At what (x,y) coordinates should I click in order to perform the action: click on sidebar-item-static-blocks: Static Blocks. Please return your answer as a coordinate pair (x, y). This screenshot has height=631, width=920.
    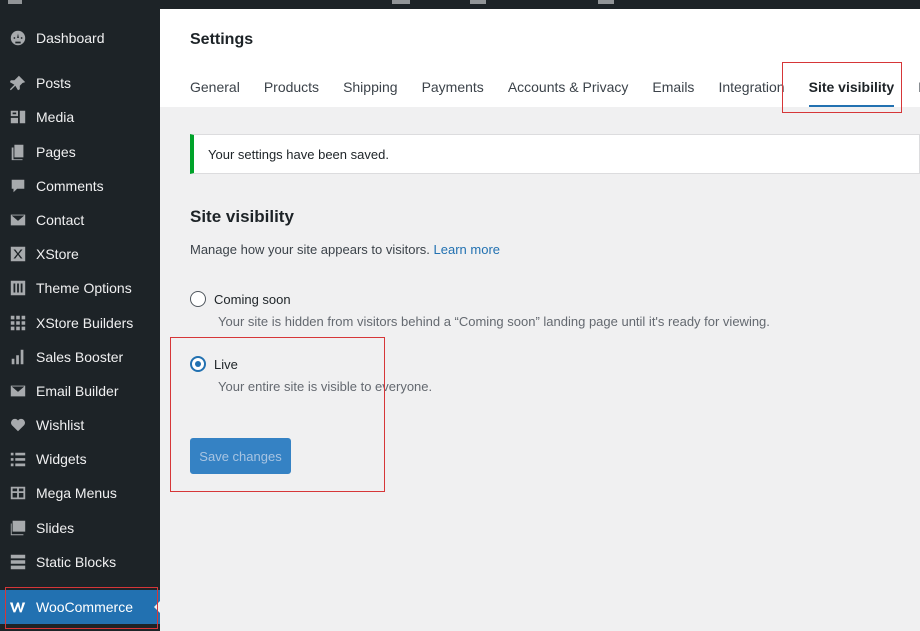
    Looking at the image, I should click on (80, 562).